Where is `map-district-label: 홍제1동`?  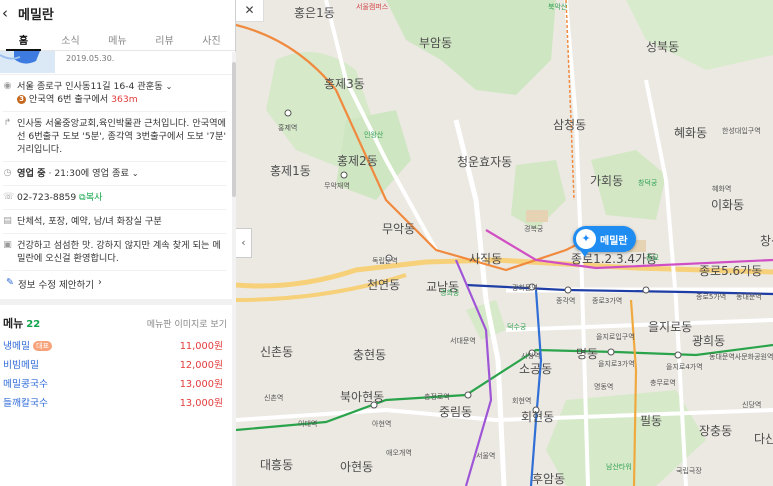 map-district-label: 홍제1동 is located at coordinates (290, 171).